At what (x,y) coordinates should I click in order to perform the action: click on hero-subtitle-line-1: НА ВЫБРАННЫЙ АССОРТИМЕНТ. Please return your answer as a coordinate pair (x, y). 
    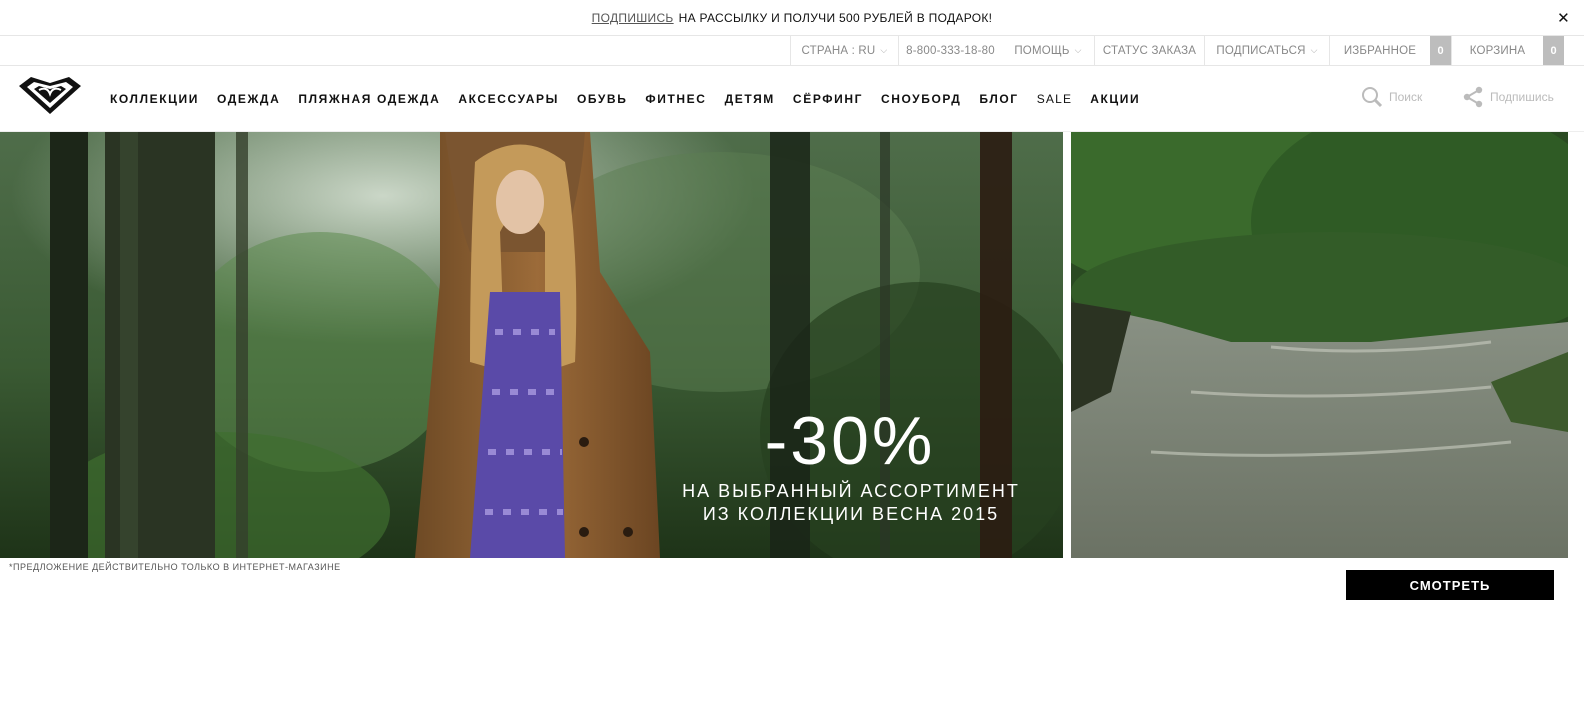
    Looking at the image, I should click on (851, 491).